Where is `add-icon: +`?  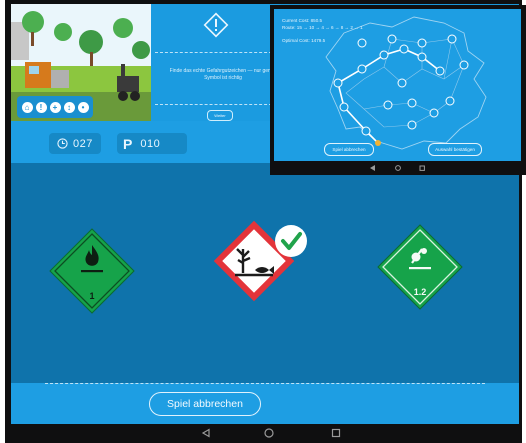
add-icon: + is located at coordinates (55, 107).